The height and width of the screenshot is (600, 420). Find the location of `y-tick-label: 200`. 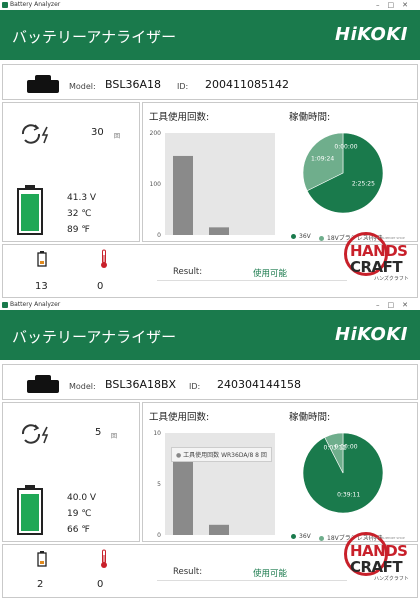

y-tick-label: 200 is located at coordinates (156, 133).